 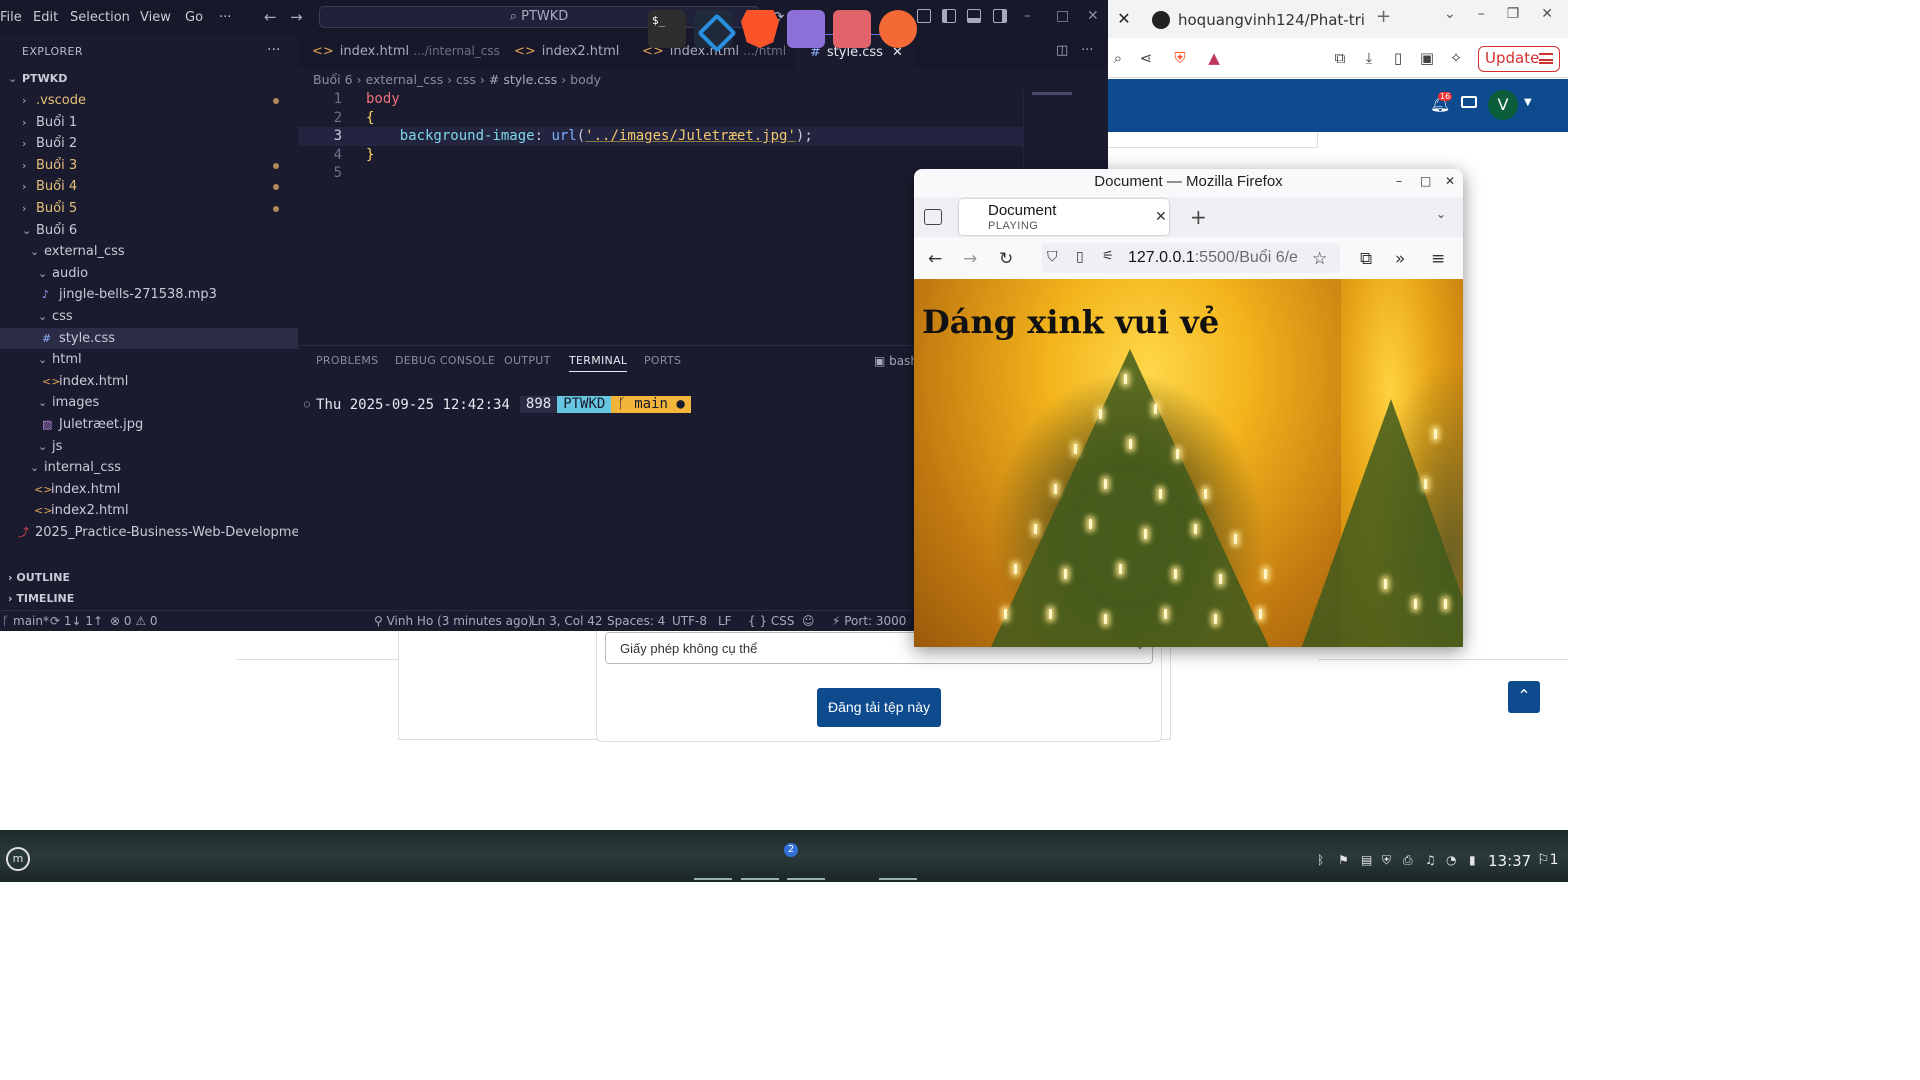 What do you see at coordinates (1400, 259) in the screenshot?
I see `more-tools-icon: »` at bounding box center [1400, 259].